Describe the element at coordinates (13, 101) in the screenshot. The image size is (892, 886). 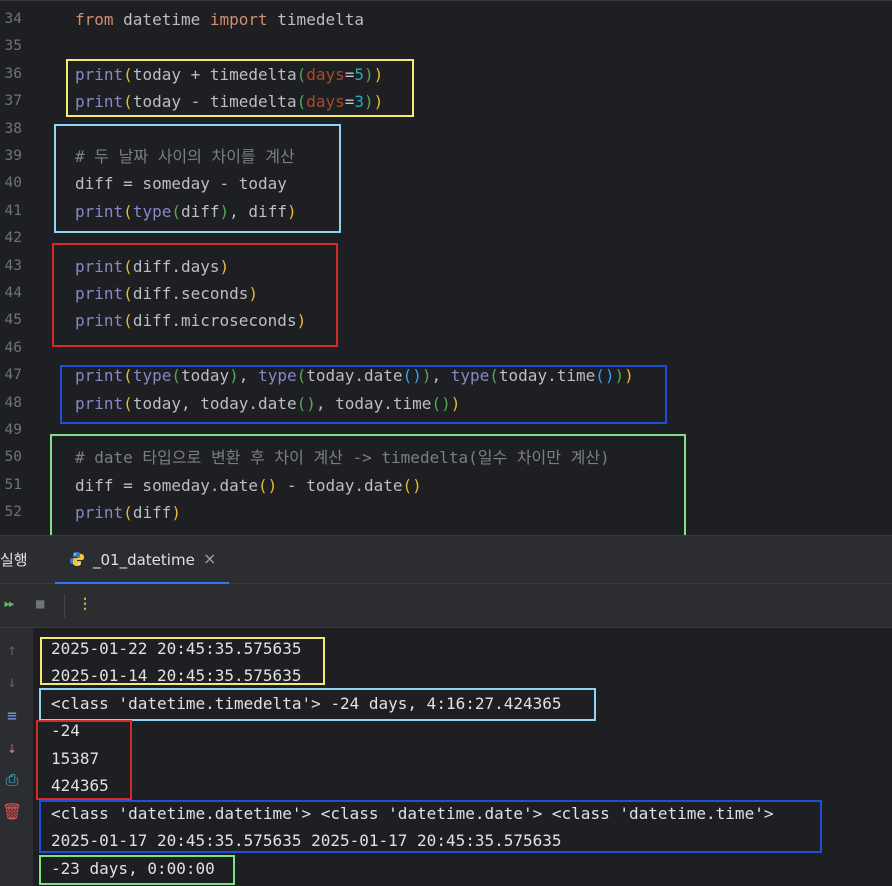
I see `line-number: 37` at that location.